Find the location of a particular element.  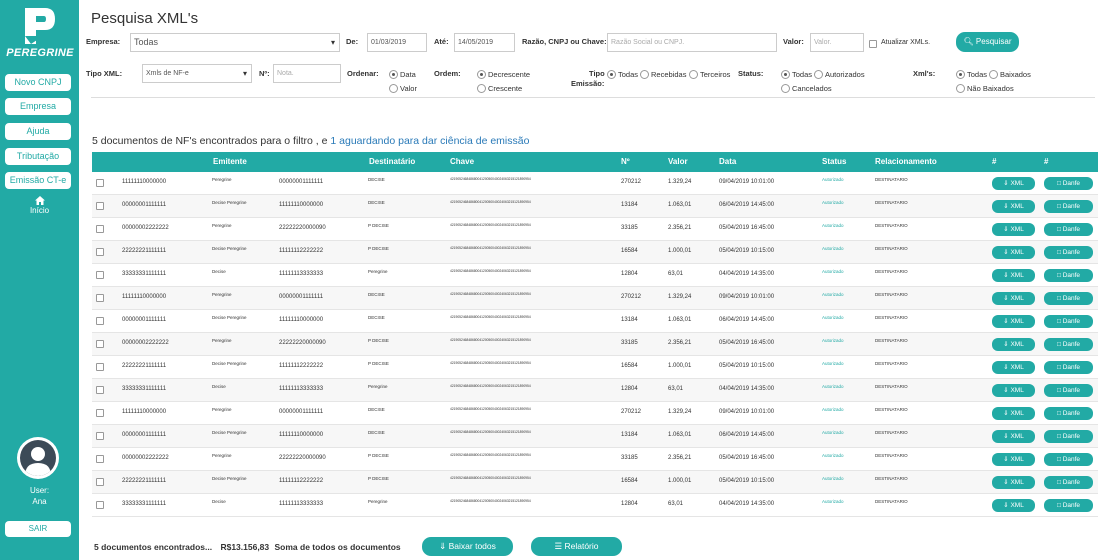

header-chave: Chave is located at coordinates (462, 161).